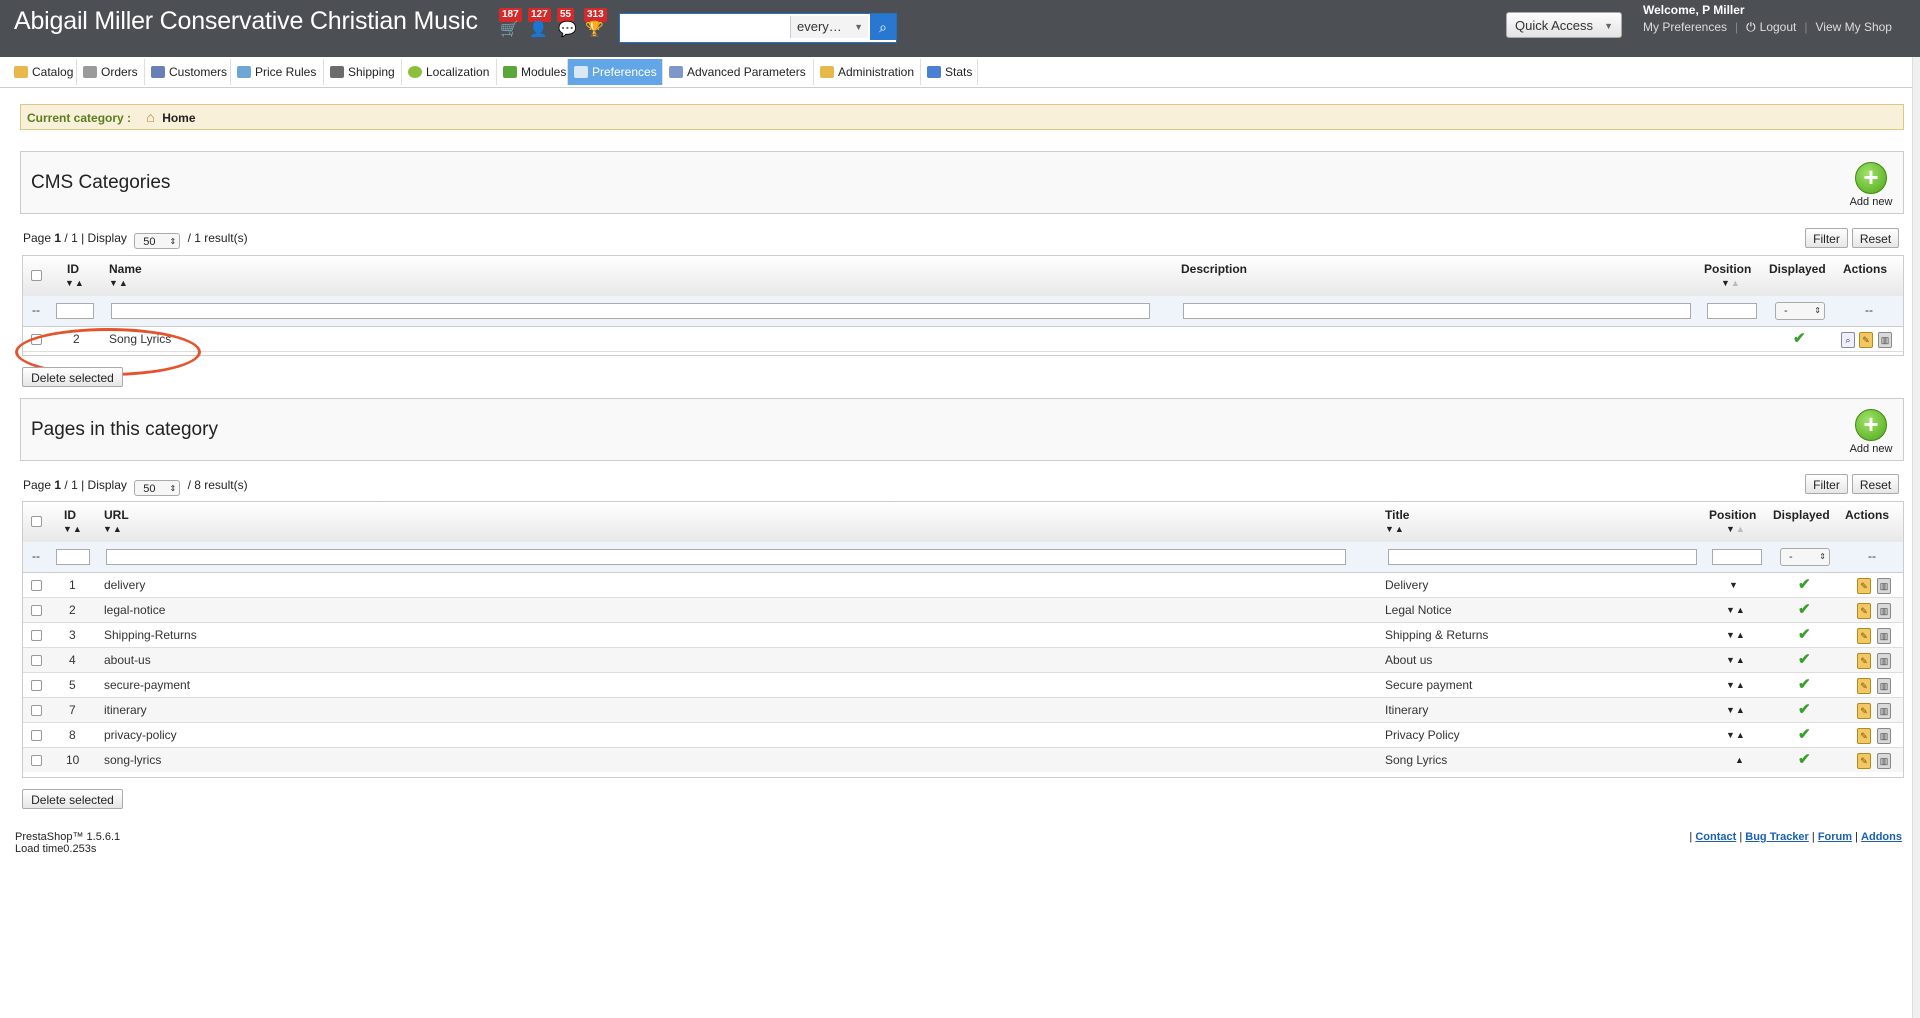  What do you see at coordinates (963, 760) in the screenshot?
I see `table-row: 10 song-lyrics Song Lyrics ▲ ✔ ✎ ▥` at bounding box center [963, 760].